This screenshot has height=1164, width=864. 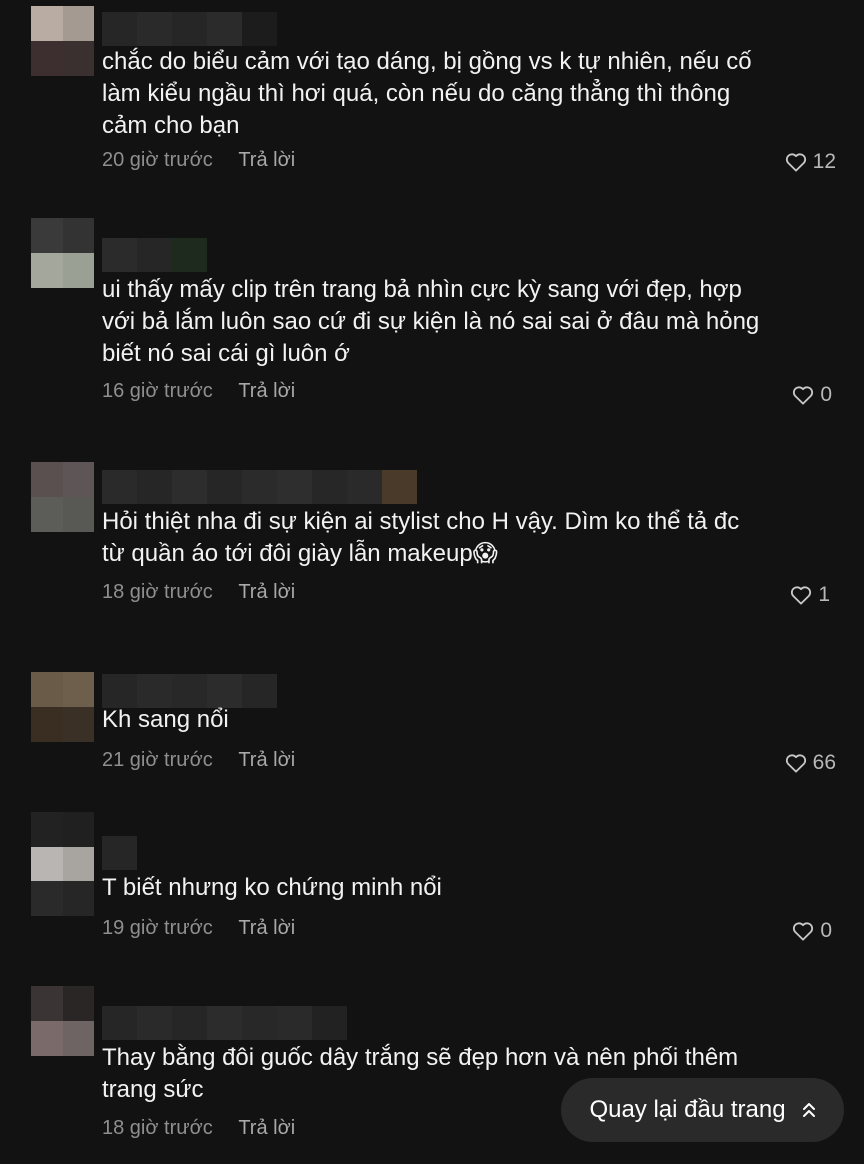 What do you see at coordinates (810, 162) in the screenshot?
I see `like-button: 12` at bounding box center [810, 162].